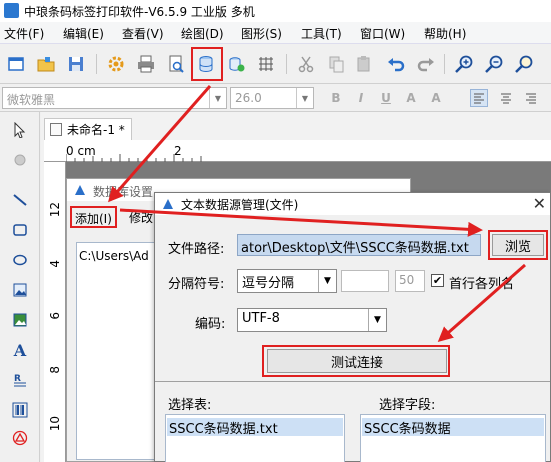 The image size is (551, 462). Describe the element at coordinates (261, 318) in the screenshot. I see `encoding-value: UTF-8` at that location.